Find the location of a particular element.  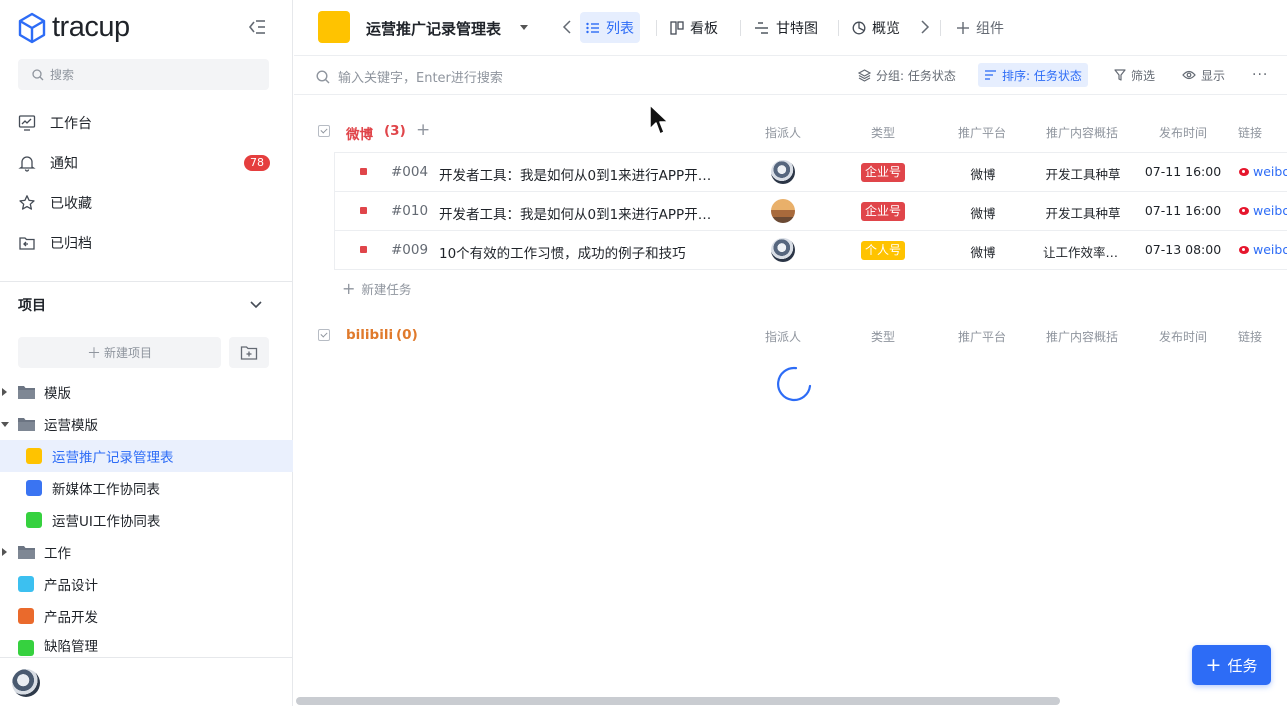

tree-label: 运营UI工作协同表 is located at coordinates (106, 522).